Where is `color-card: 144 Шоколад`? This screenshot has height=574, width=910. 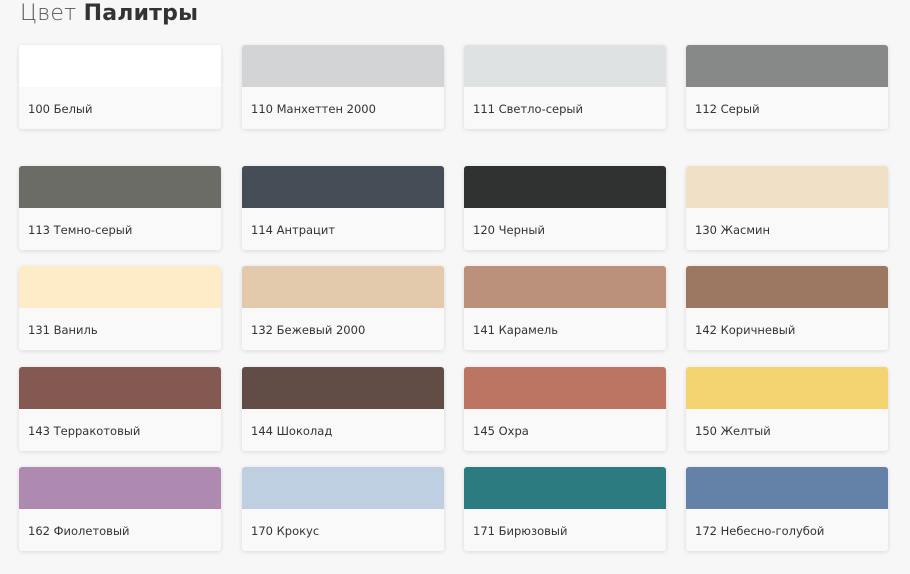
color-card: 144 Шоколад is located at coordinates (343, 409).